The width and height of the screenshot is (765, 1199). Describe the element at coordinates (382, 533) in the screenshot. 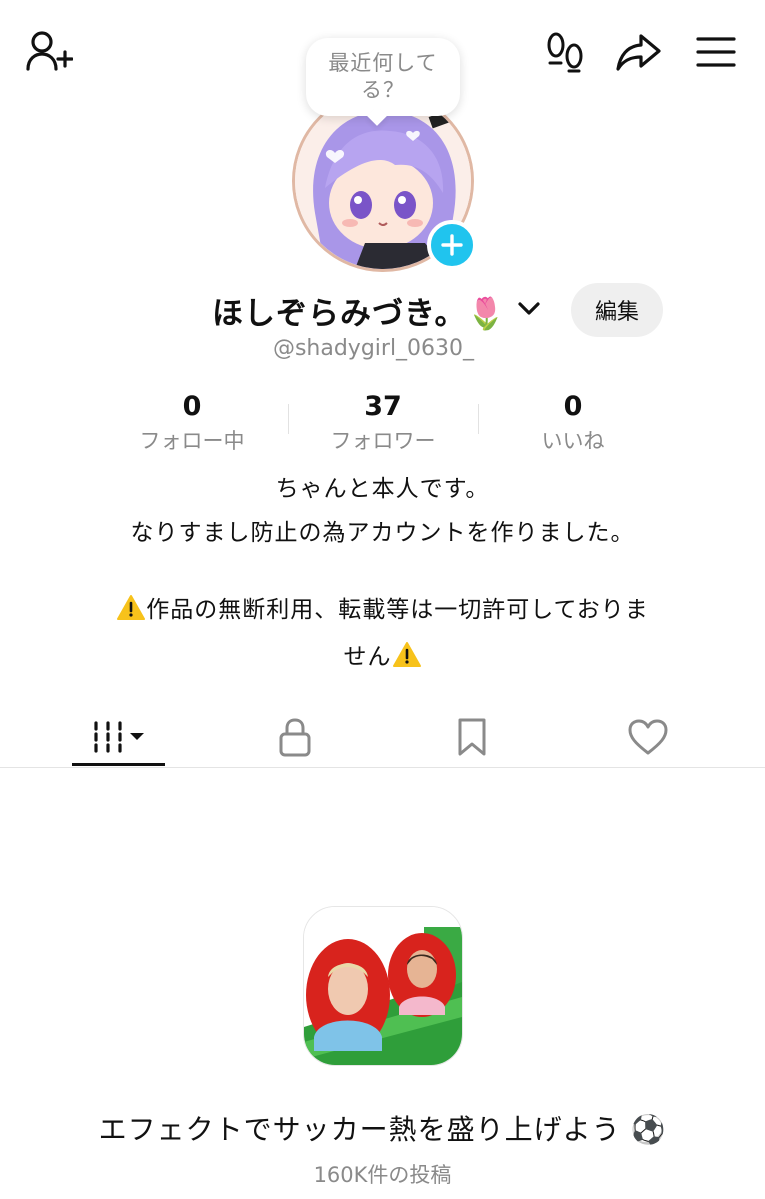

I see `bio-line: なりすまし防止の為アカウントを作りました。` at that location.